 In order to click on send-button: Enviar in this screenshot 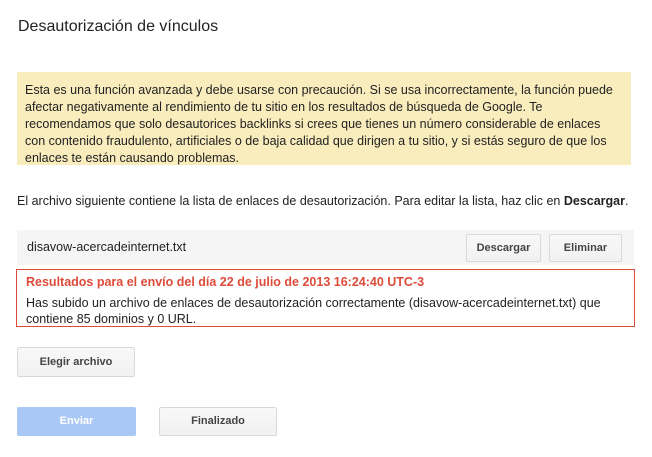, I will do `click(76, 421)`.